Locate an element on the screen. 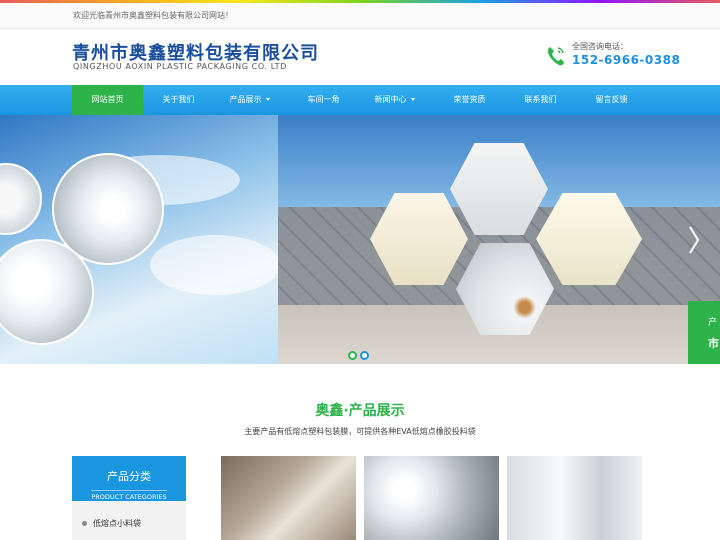  product-roll-image is located at coordinates (21, 199).